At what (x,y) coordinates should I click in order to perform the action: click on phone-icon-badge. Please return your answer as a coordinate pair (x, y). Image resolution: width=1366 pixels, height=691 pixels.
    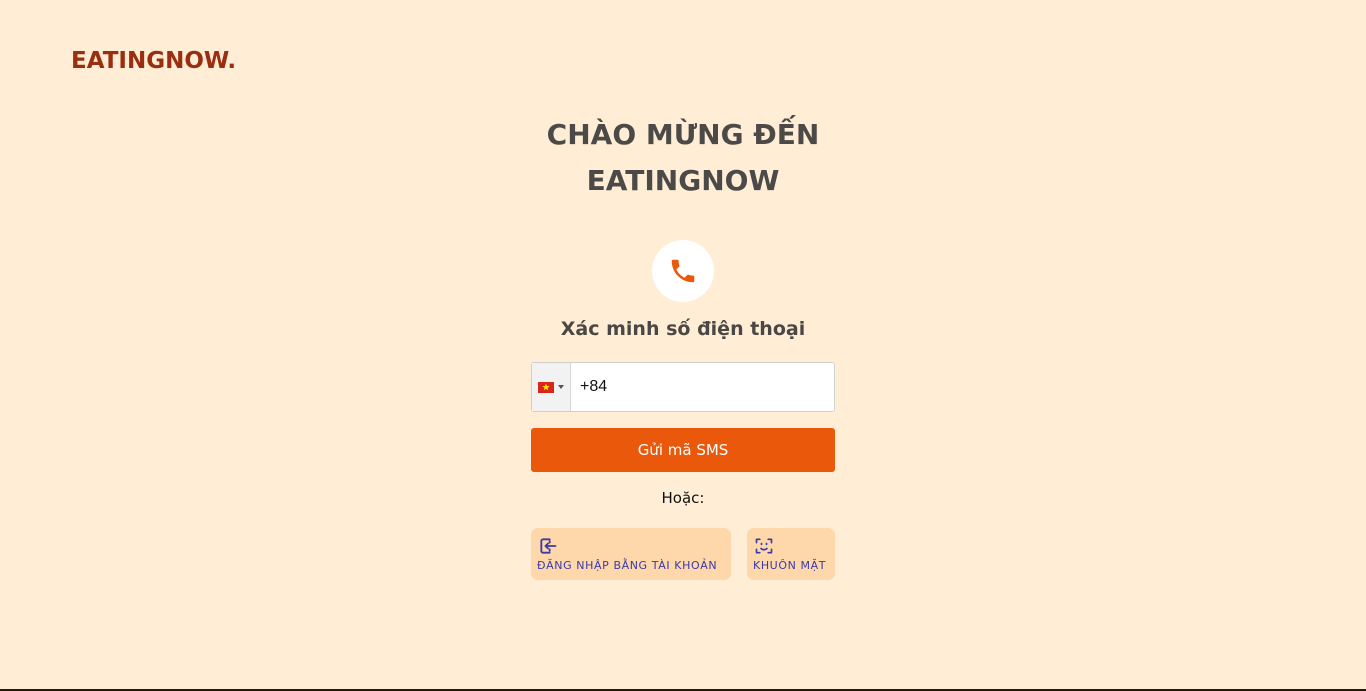
    Looking at the image, I should click on (683, 271).